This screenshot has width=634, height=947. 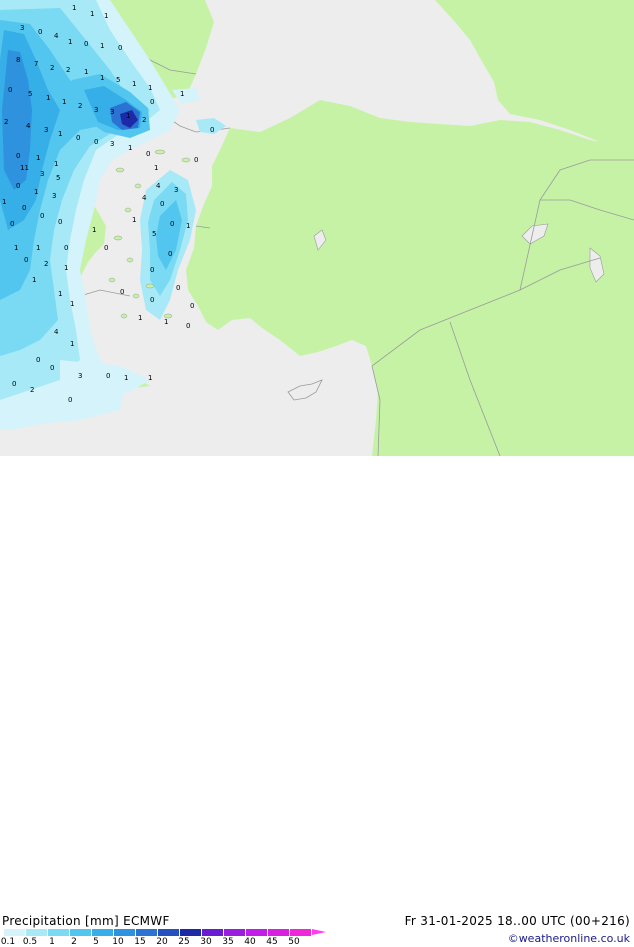 What do you see at coordinates (162, 942) in the screenshot?
I see `color-scale-tick: 20` at bounding box center [162, 942].